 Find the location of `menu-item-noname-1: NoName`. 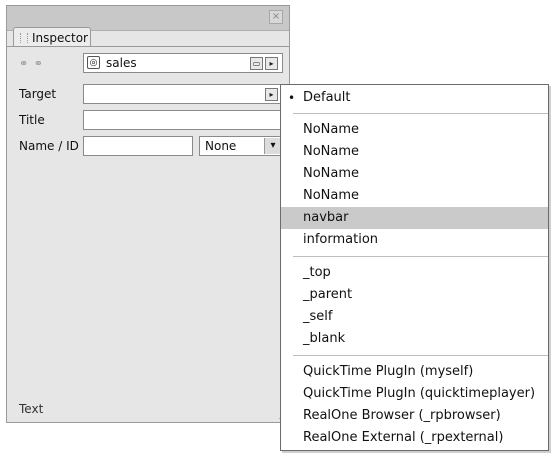

menu-item-noname-1: NoName is located at coordinates (414, 130).